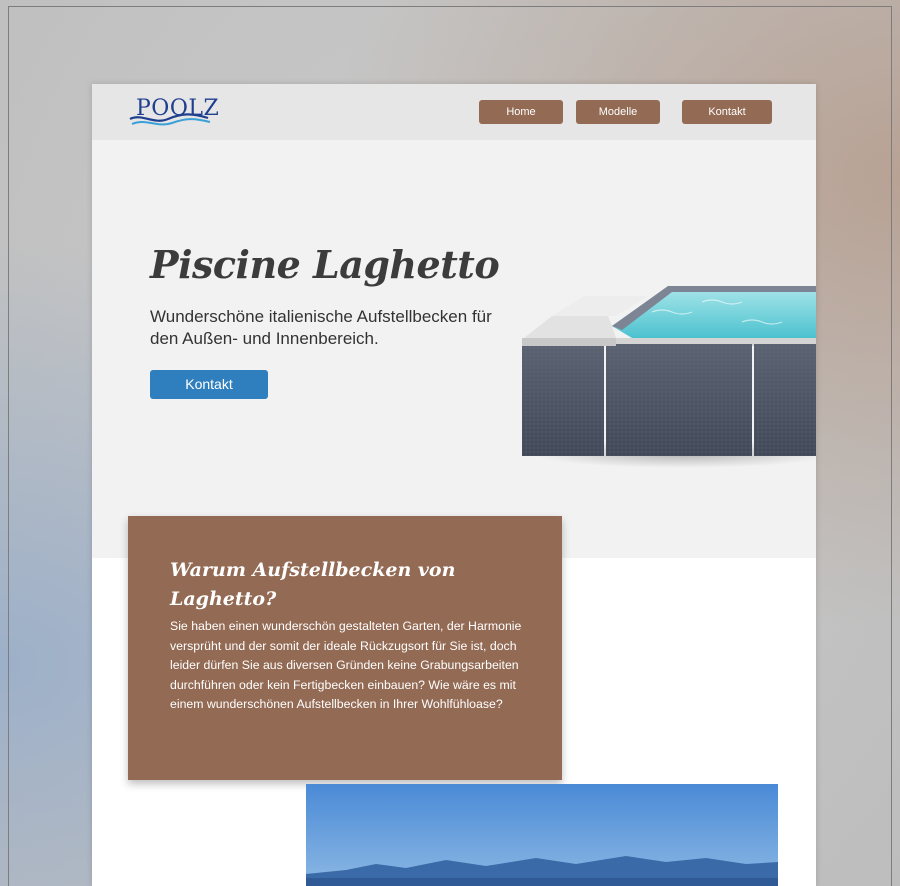 This screenshot has width=900, height=886. What do you see at coordinates (521, 112) in the screenshot?
I see `nav-home-button: Home` at bounding box center [521, 112].